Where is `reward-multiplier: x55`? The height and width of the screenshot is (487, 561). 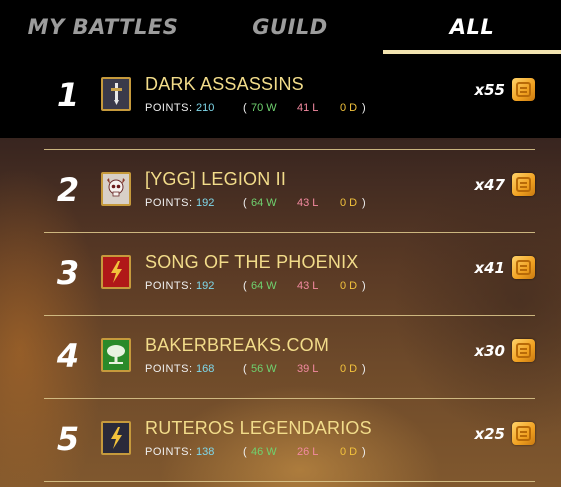
reward-multiplier: x55 is located at coordinates (489, 90).